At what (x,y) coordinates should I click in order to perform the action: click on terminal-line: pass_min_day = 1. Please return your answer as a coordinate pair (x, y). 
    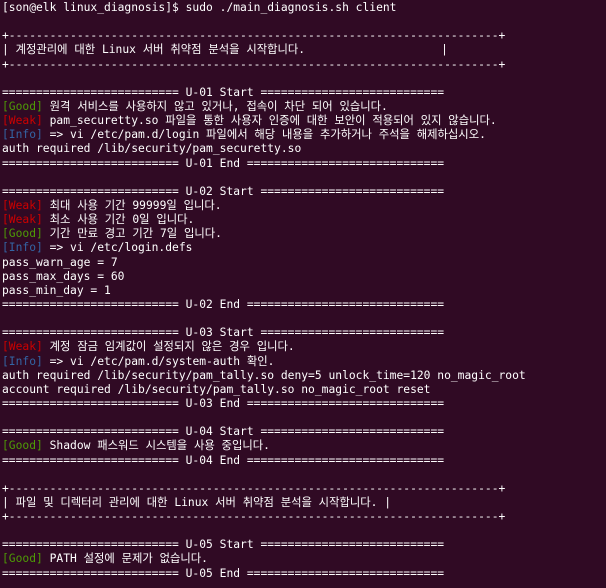
    Looking at the image, I should click on (304, 291).